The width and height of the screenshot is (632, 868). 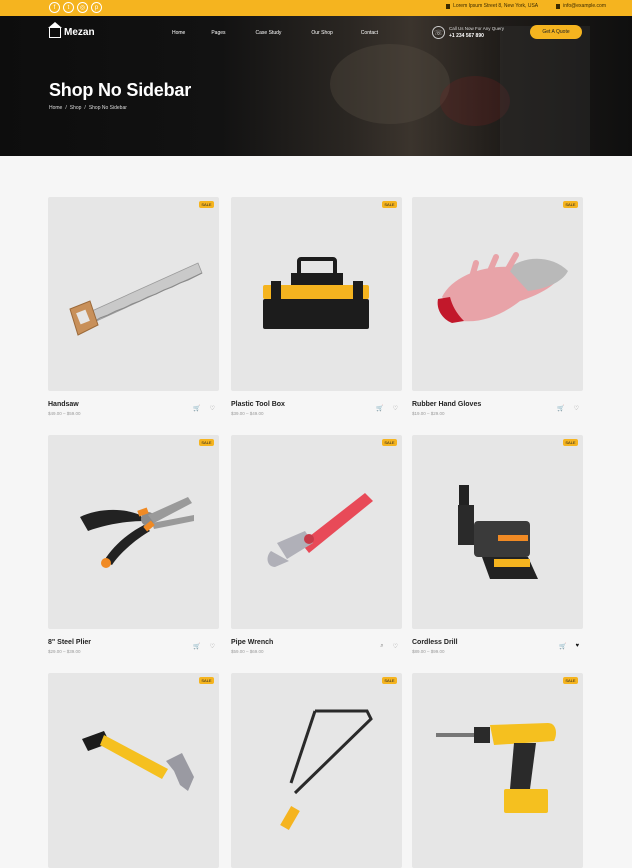 I want to click on product-card: SALE 8" Steel Plier $29.00 – $39.00 🛒 ♡, so click(x=133, y=544).